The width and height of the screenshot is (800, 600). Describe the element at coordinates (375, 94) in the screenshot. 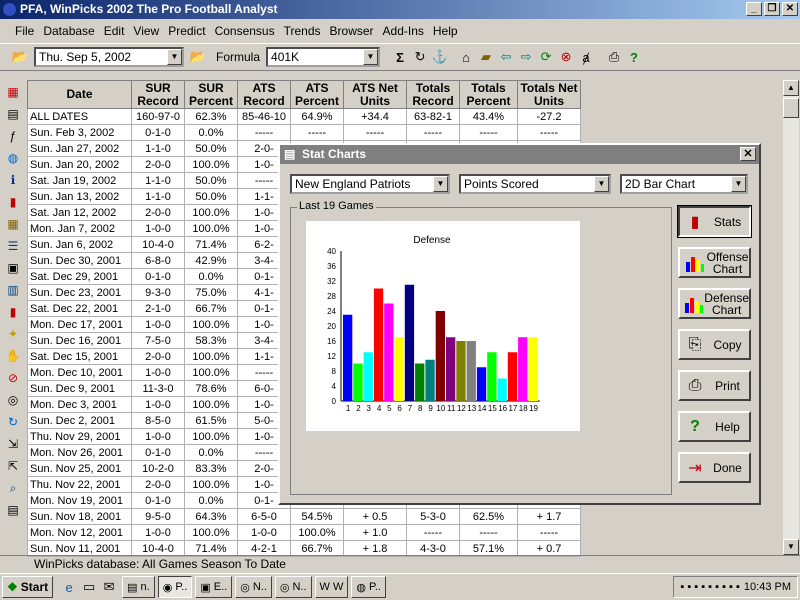

I see `column-header: ATS Net Units` at that location.